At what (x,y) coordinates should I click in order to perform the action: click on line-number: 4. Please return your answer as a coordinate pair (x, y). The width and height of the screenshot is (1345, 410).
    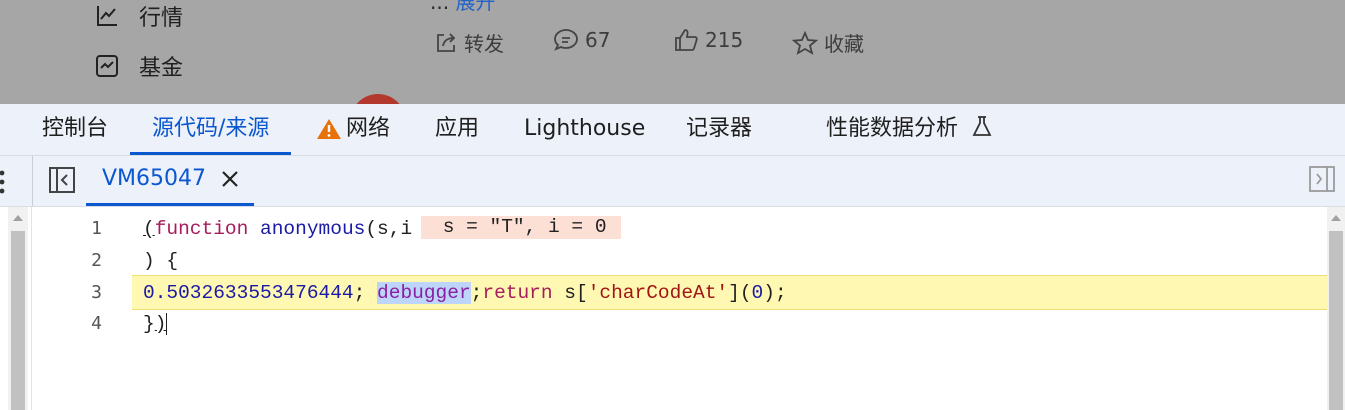
    Looking at the image, I should click on (81, 324).